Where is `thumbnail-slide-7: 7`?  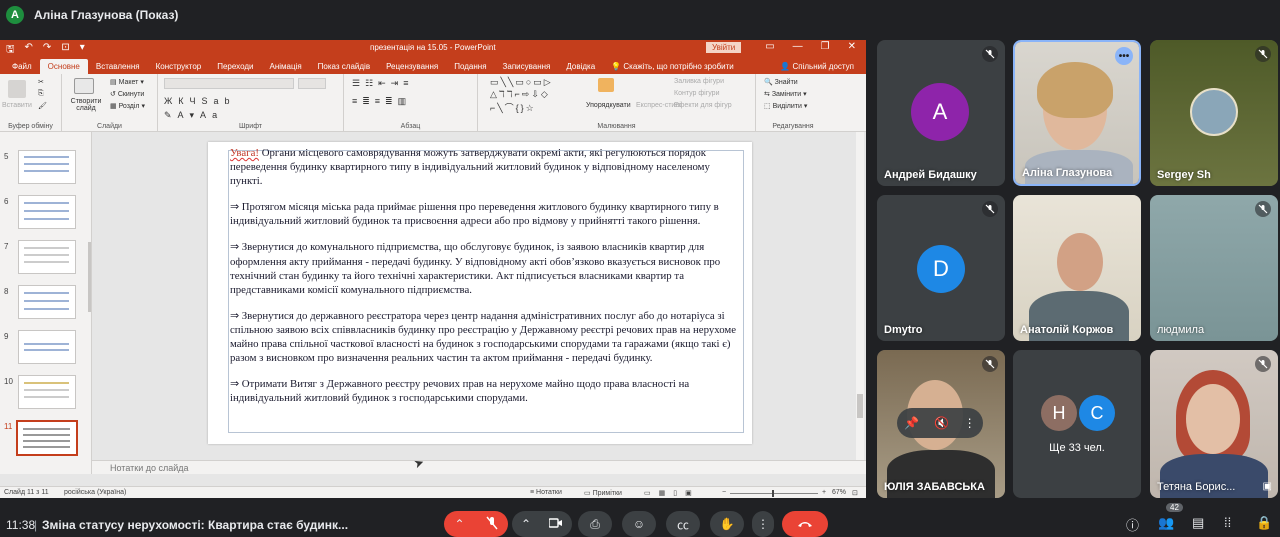
thumbnail-slide-7: 7 is located at coordinates (45, 261).